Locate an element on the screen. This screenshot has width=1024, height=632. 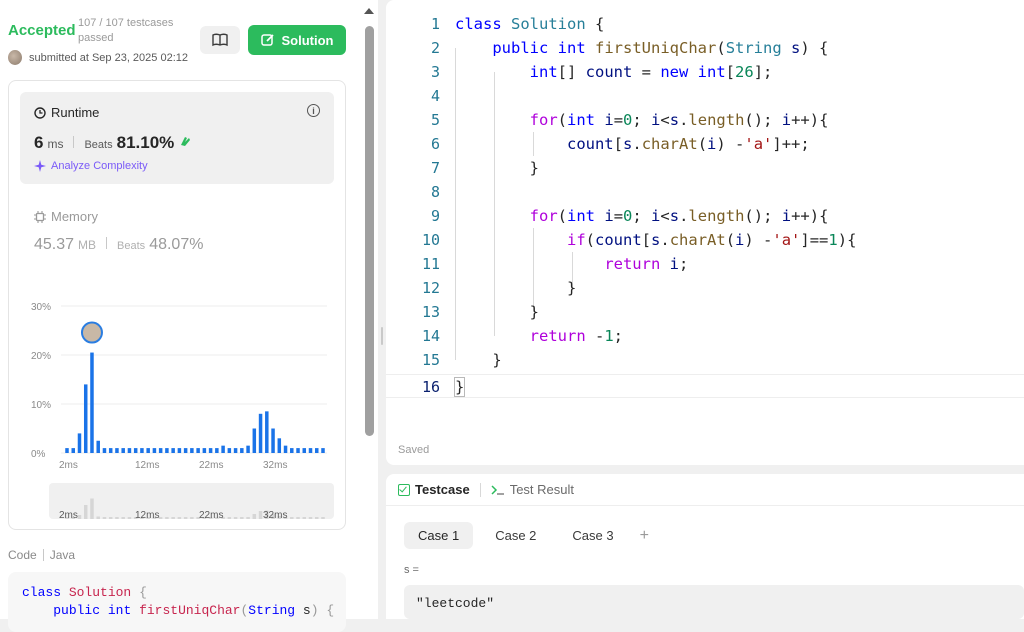
y-tick-label: 30% is located at coordinates (41, 307).